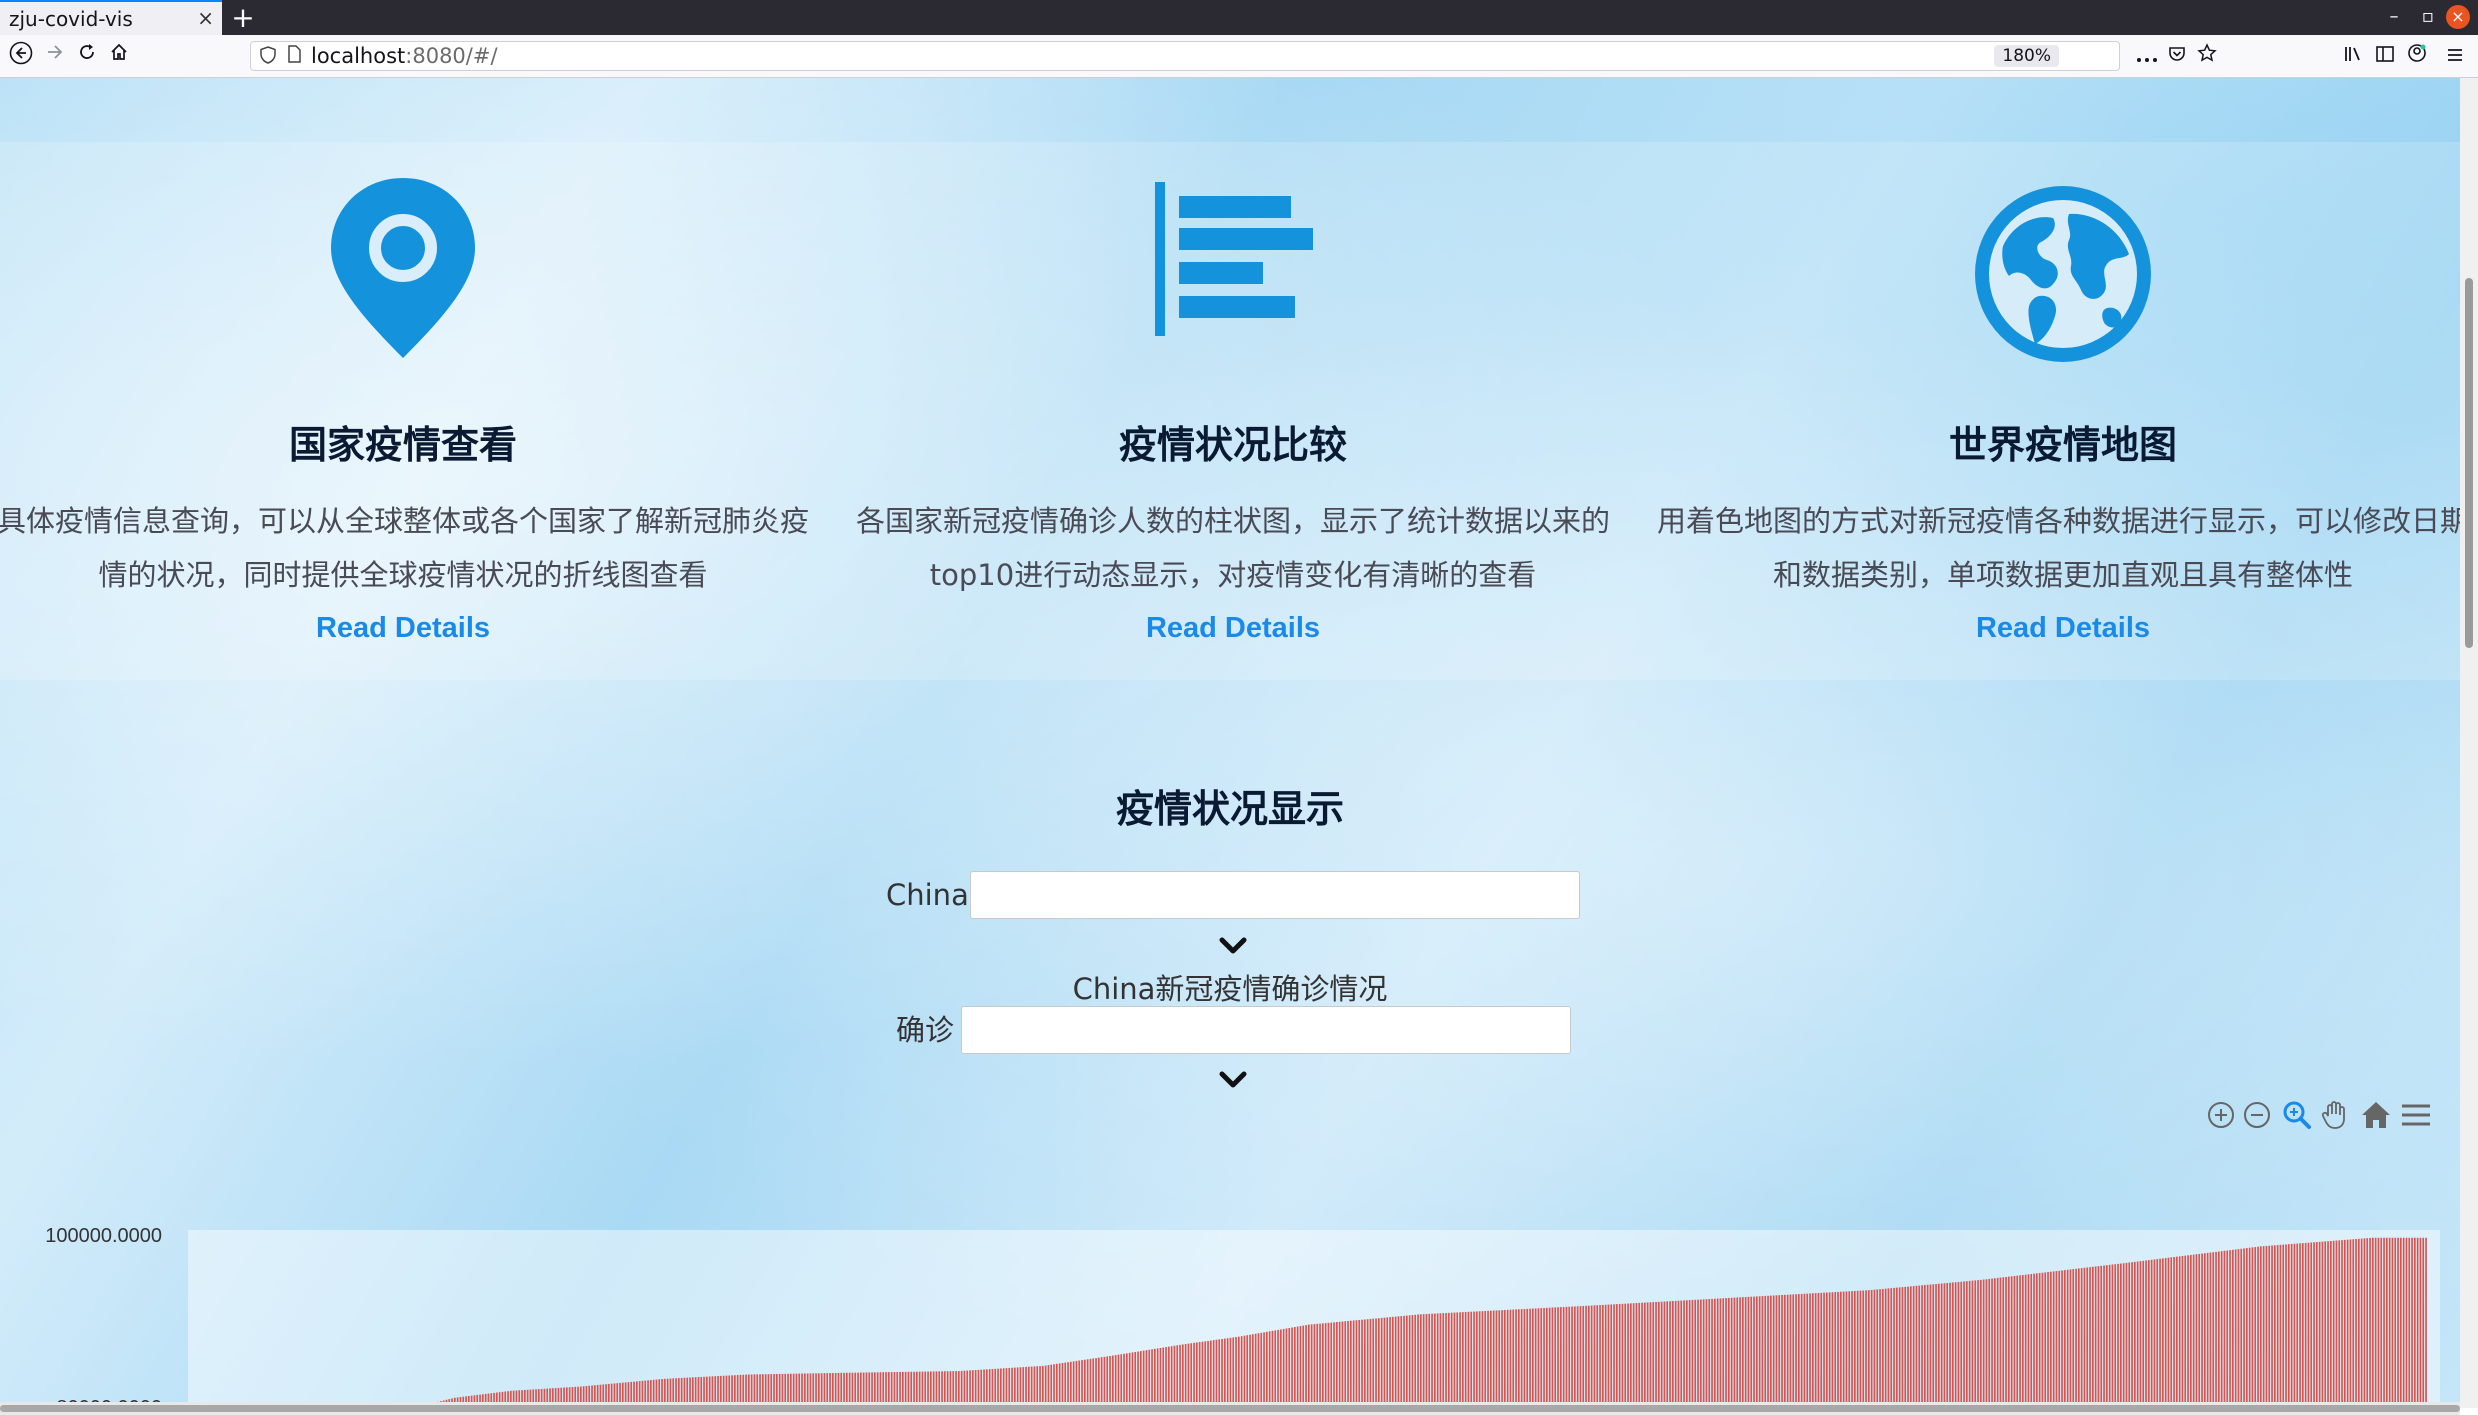 The width and height of the screenshot is (2478, 1415). Describe the element at coordinates (2458, 17) in the screenshot. I see `window-close-button: ×` at that location.